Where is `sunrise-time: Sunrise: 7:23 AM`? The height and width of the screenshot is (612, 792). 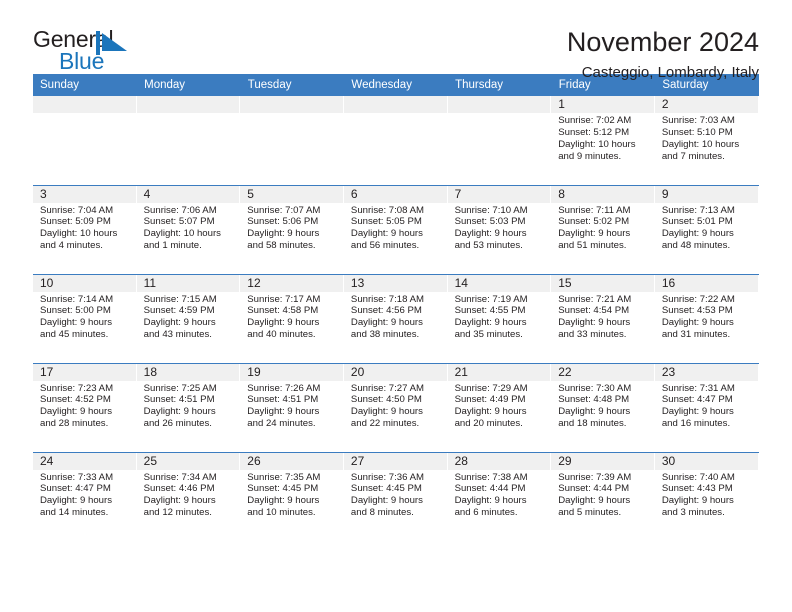
sunrise-time: Sunrise: 7:23 AM is located at coordinates (77, 388).